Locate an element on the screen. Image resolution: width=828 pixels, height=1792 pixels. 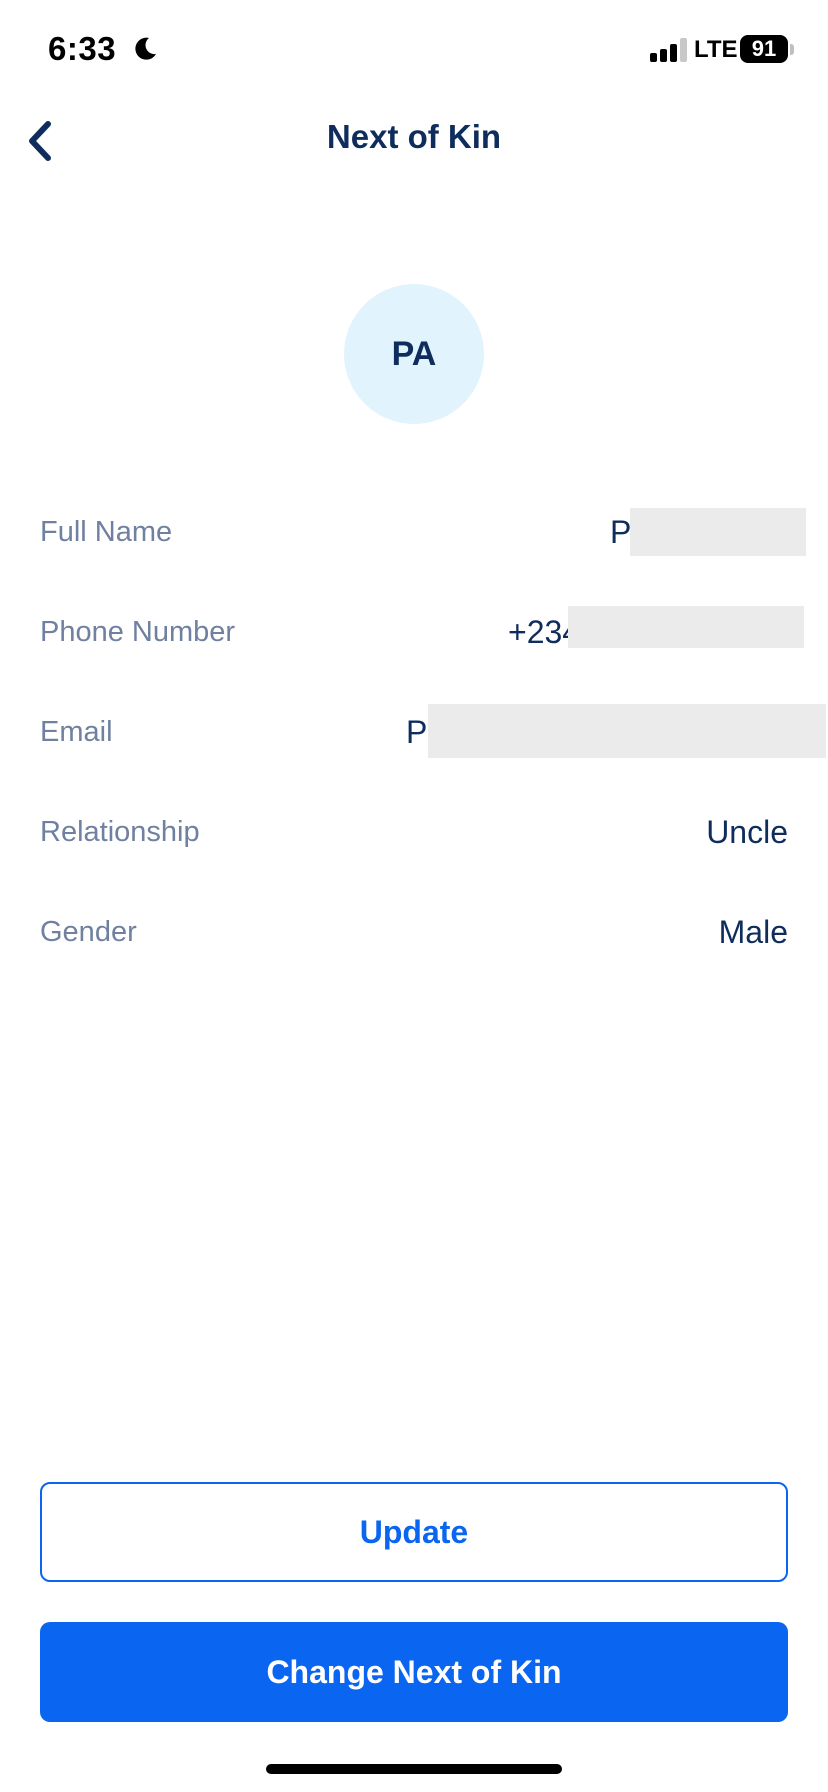
gender-value: Male is located at coordinates (753, 932).